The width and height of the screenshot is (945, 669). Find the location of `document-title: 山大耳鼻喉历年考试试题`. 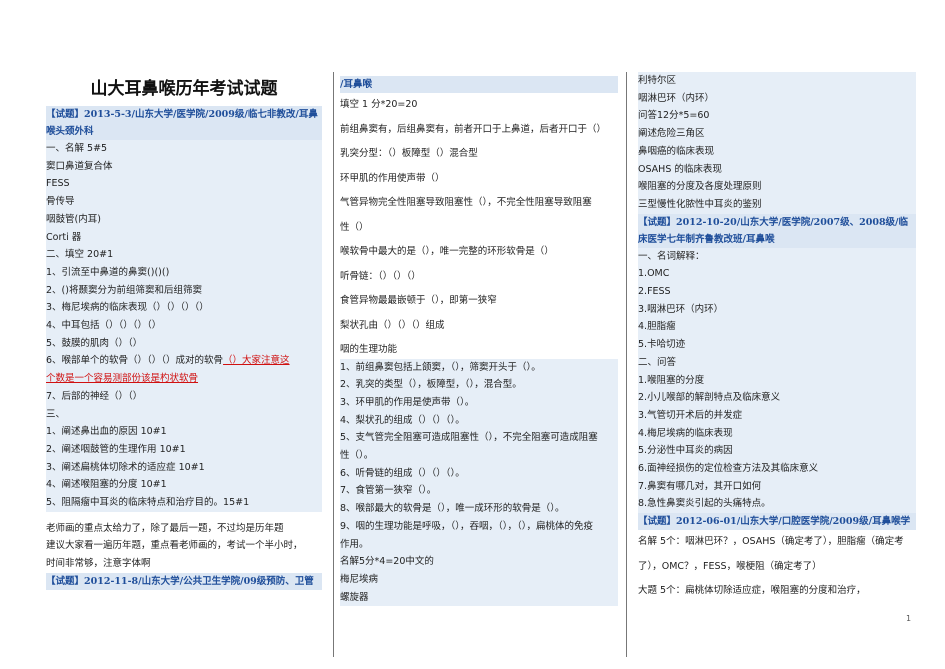

document-title: 山大耳鼻喉历年考试试题 is located at coordinates (184, 89).